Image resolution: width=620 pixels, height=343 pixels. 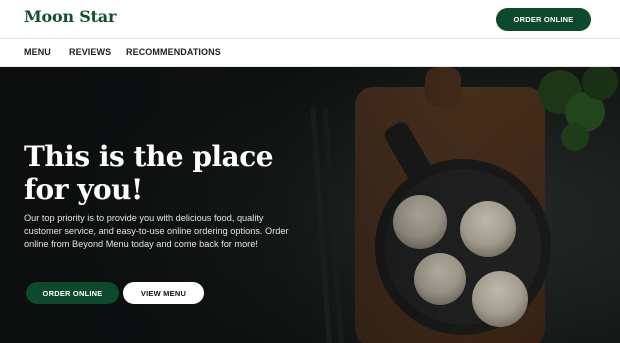 I want to click on view-menu-button: VIEW MENU, so click(x=163, y=293).